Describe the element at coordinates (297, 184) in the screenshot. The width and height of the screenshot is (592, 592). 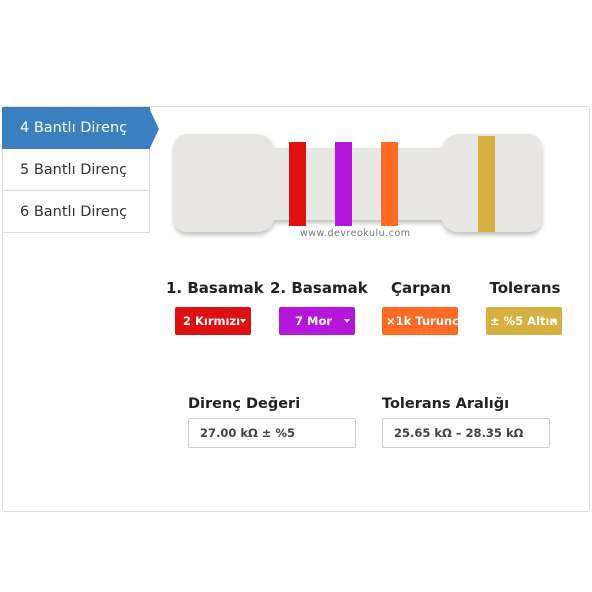
I see `band-1-red` at that location.